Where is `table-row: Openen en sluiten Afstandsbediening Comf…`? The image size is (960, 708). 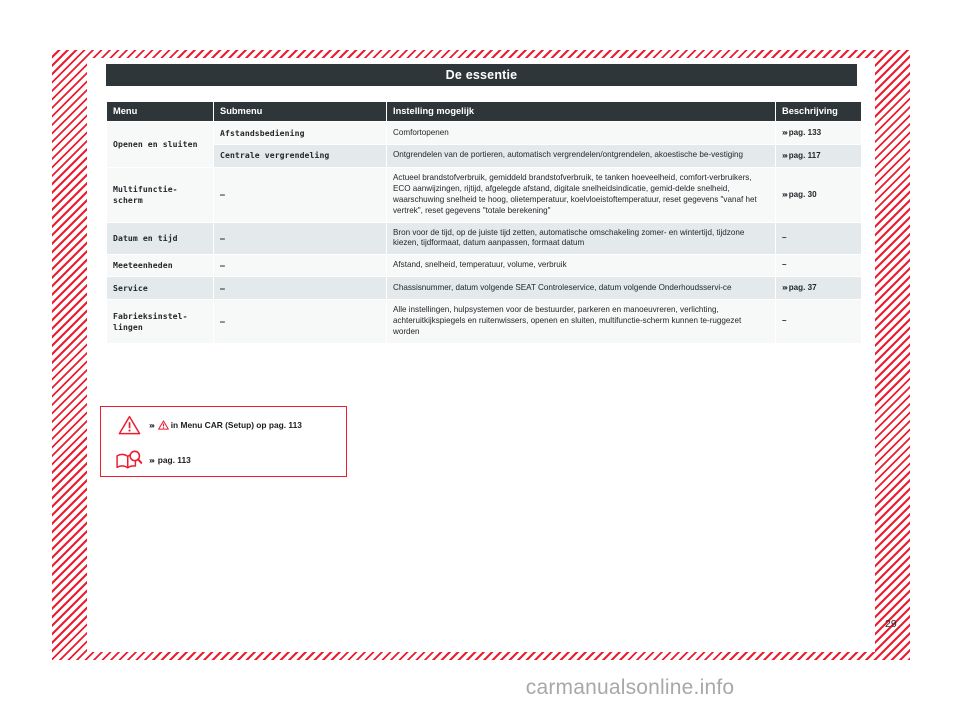 table-row: Openen en sluiten Afstandsbediening Comf… is located at coordinates (484, 144).